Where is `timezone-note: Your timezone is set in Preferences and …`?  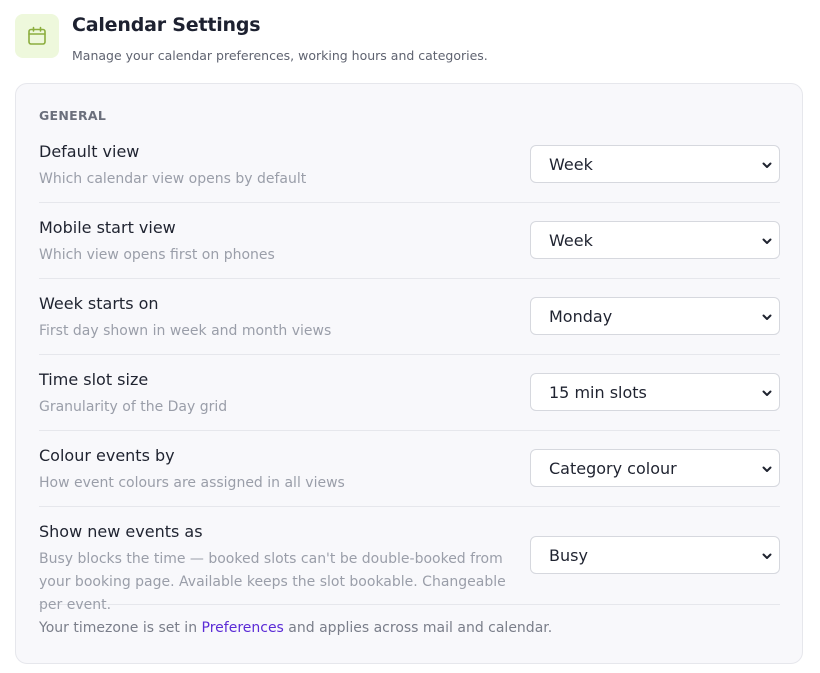
timezone-note: Your timezone is set in Preferences and … is located at coordinates (295, 628).